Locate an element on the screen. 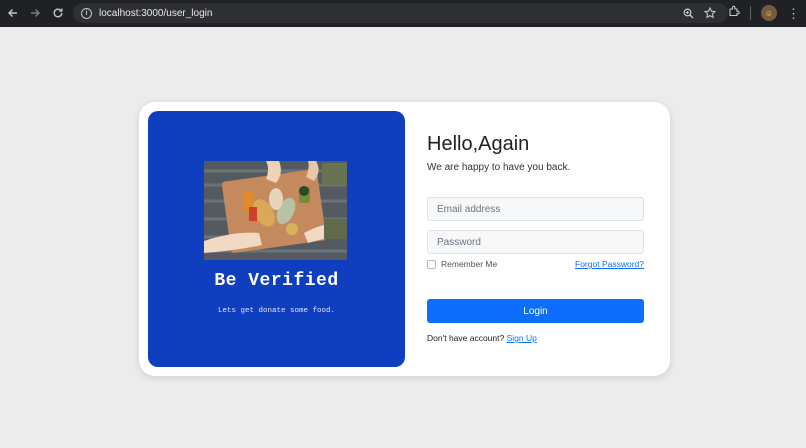 This screenshot has width=806, height=448. banner-title: Be Verified is located at coordinates (276, 281).